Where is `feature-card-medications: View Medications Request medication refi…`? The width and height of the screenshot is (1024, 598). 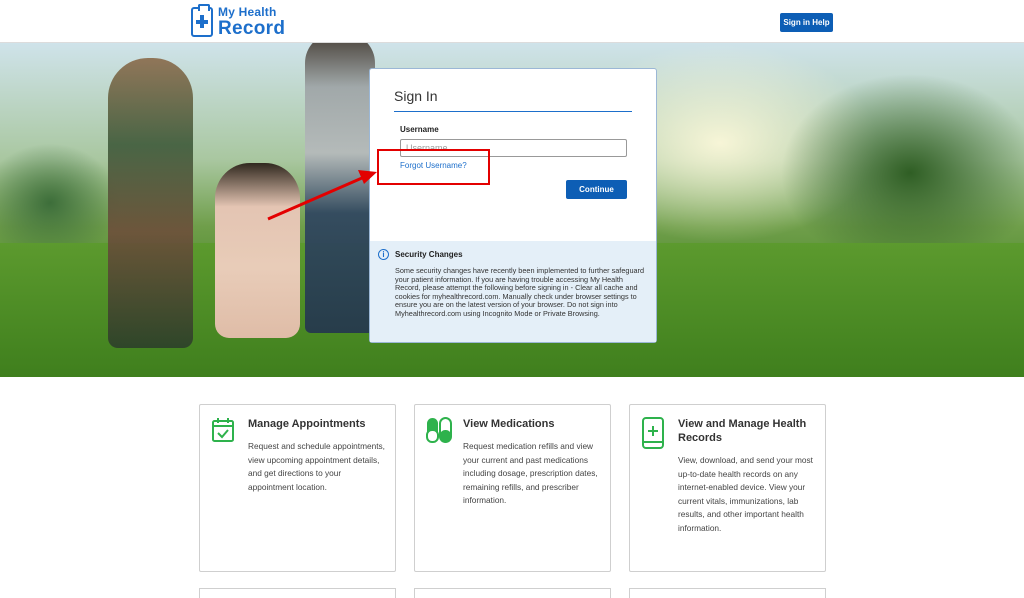
feature-card-medications: View Medications Request medication refi… is located at coordinates (512, 488).